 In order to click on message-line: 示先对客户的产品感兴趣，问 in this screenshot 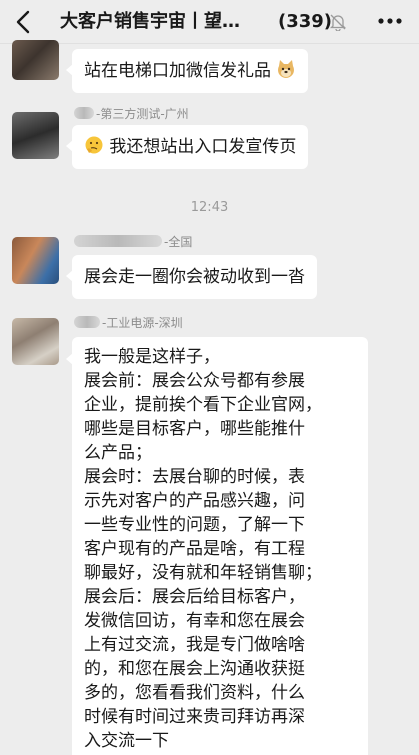, I will do `click(194, 501)`.